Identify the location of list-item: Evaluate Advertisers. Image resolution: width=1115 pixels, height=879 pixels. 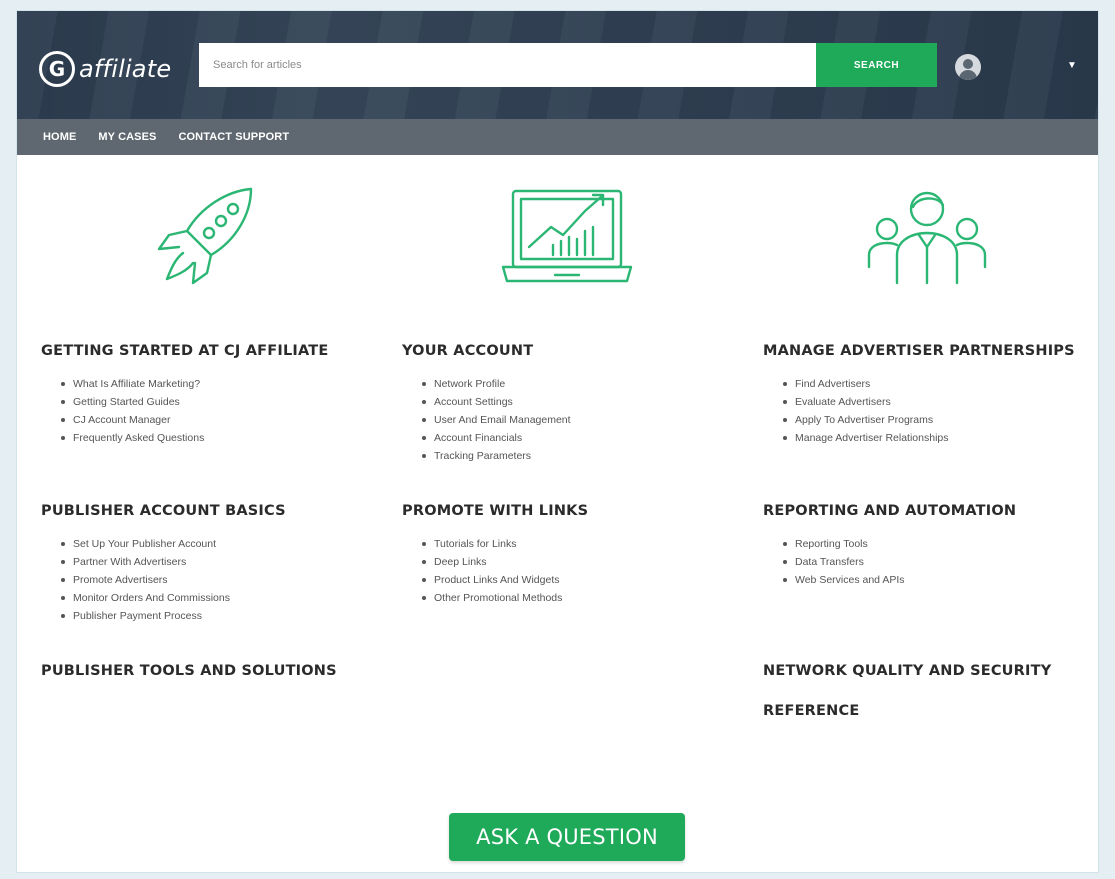
(940, 402).